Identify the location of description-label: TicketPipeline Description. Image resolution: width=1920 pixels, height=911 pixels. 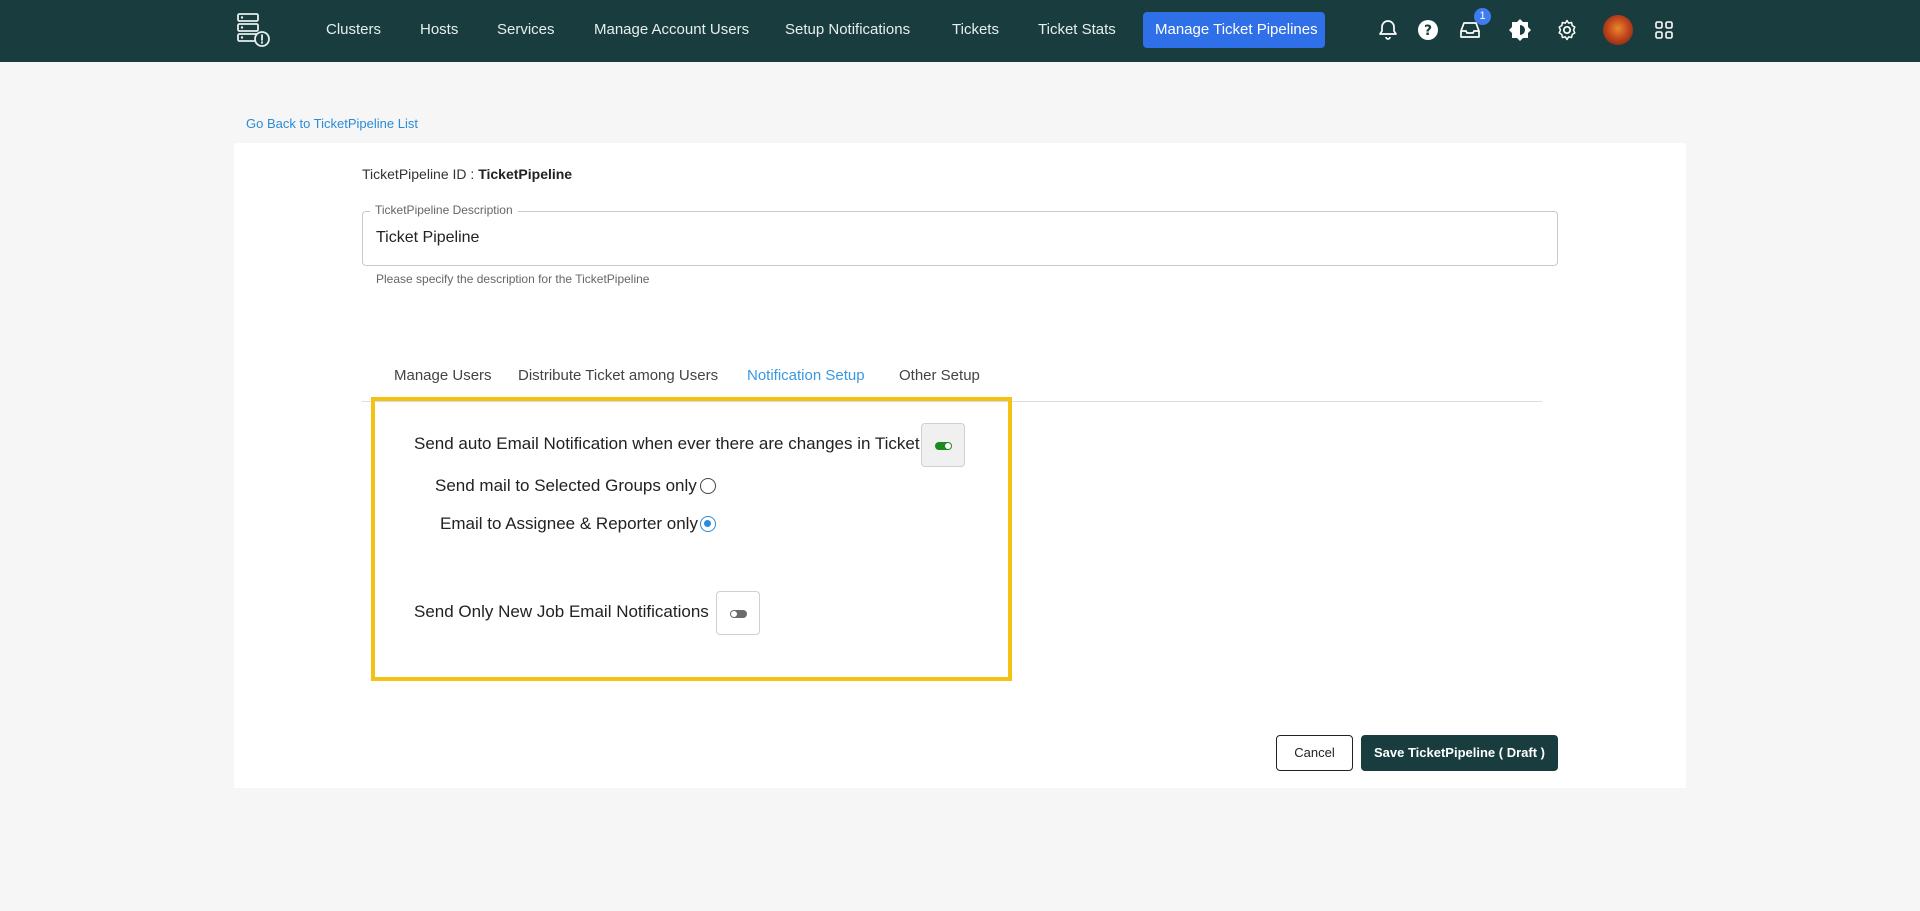
(444, 210).